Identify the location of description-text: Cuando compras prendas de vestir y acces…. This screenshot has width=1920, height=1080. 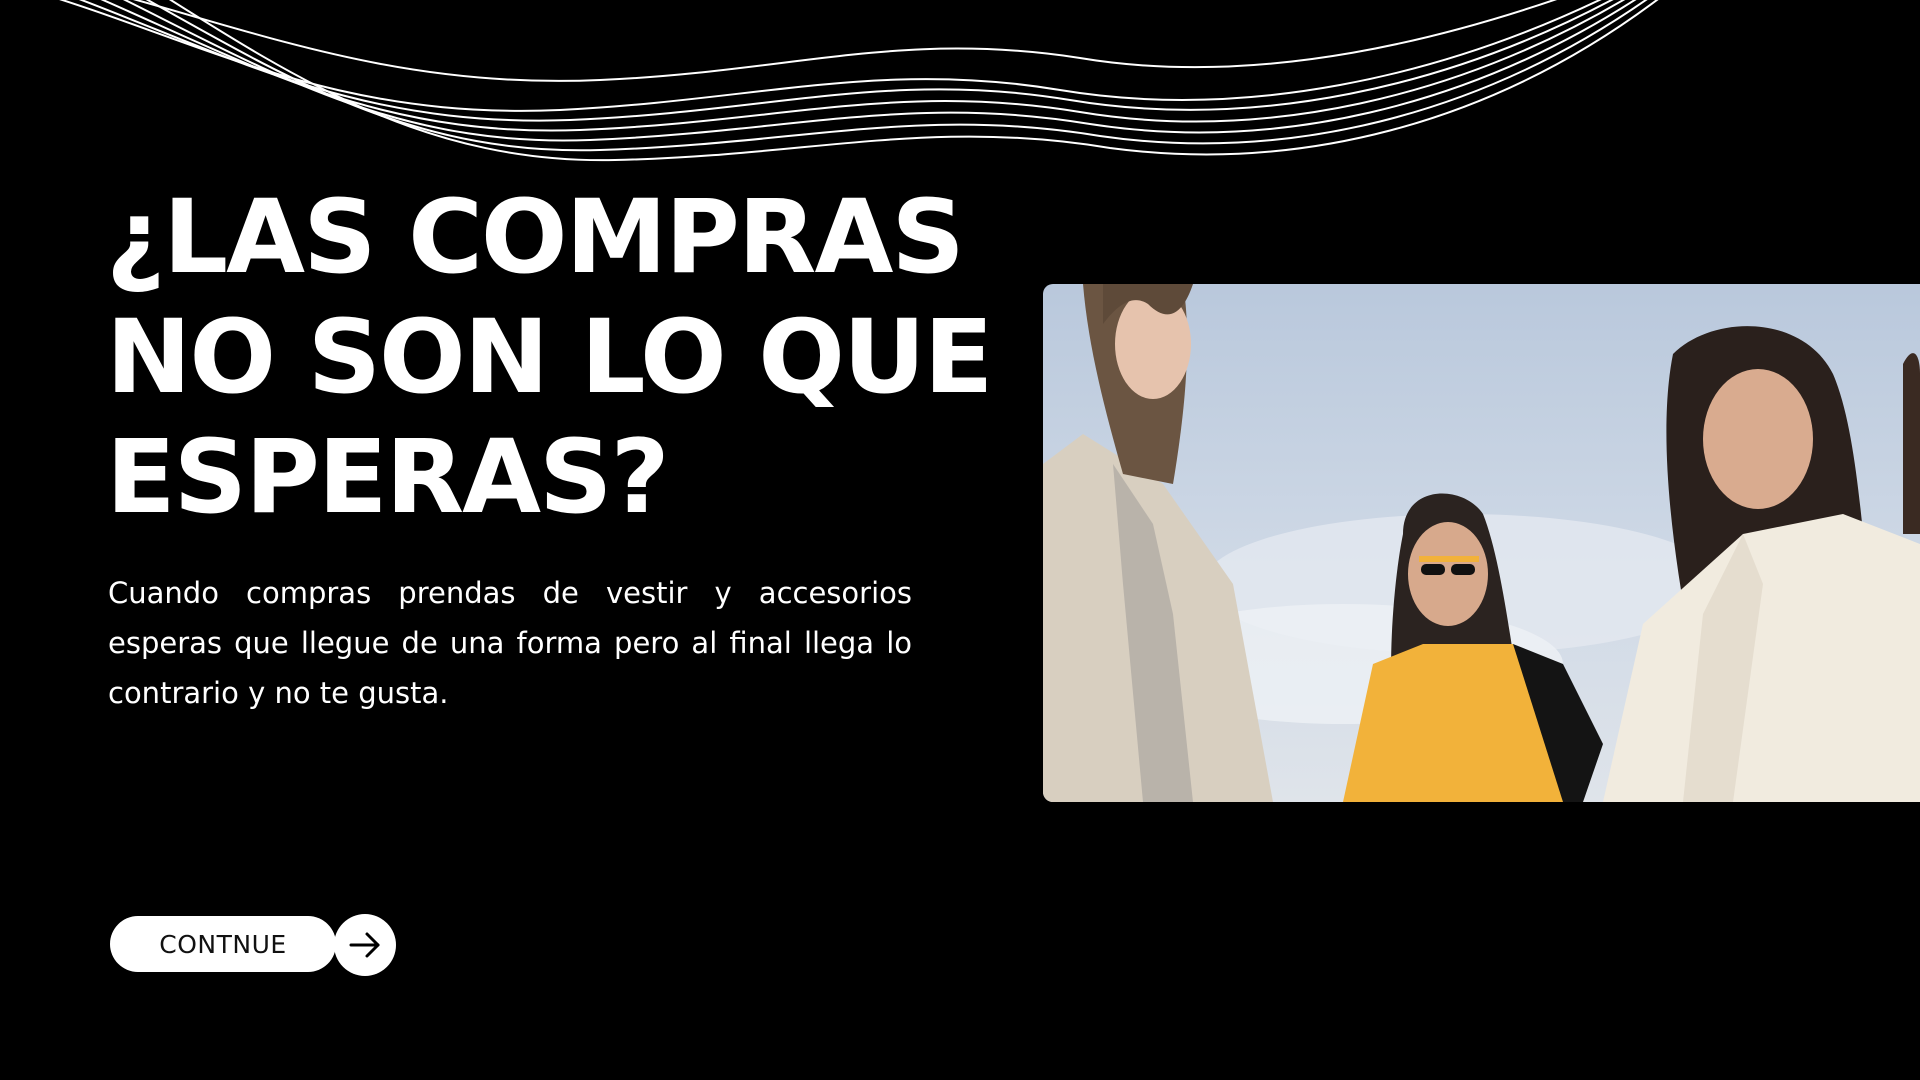
(510, 643).